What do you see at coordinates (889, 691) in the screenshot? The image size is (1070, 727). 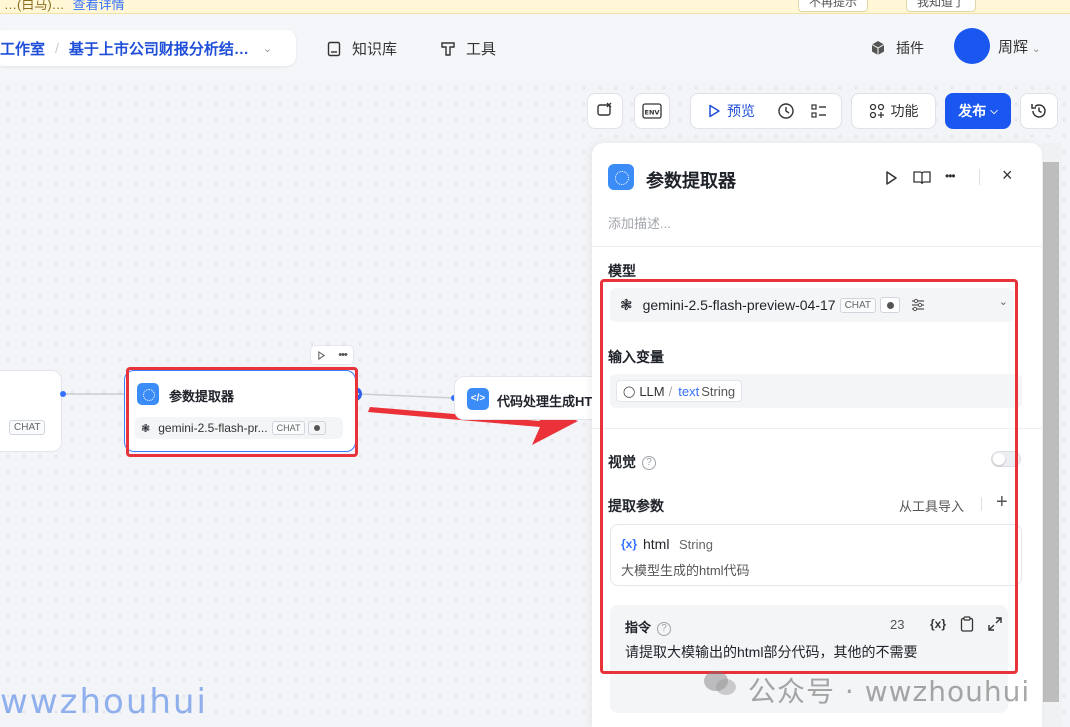 I see `watermark-right: 公众号 · wwzhouhui` at bounding box center [889, 691].